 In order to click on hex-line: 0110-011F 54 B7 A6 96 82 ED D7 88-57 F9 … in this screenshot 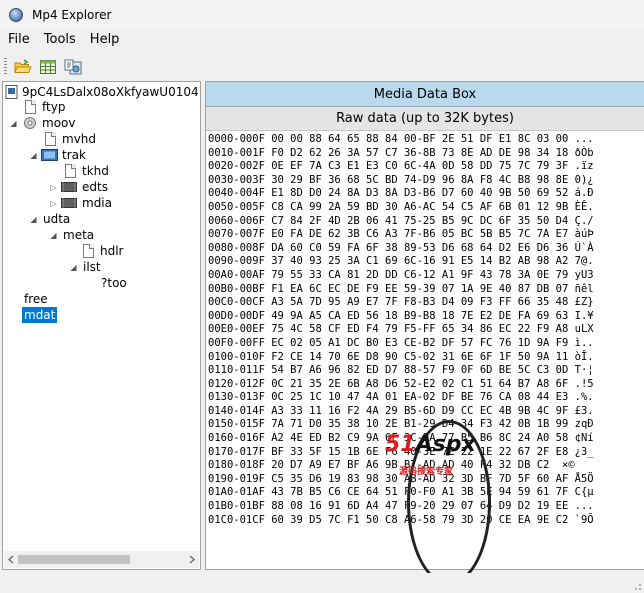, I will do `click(401, 370)`.